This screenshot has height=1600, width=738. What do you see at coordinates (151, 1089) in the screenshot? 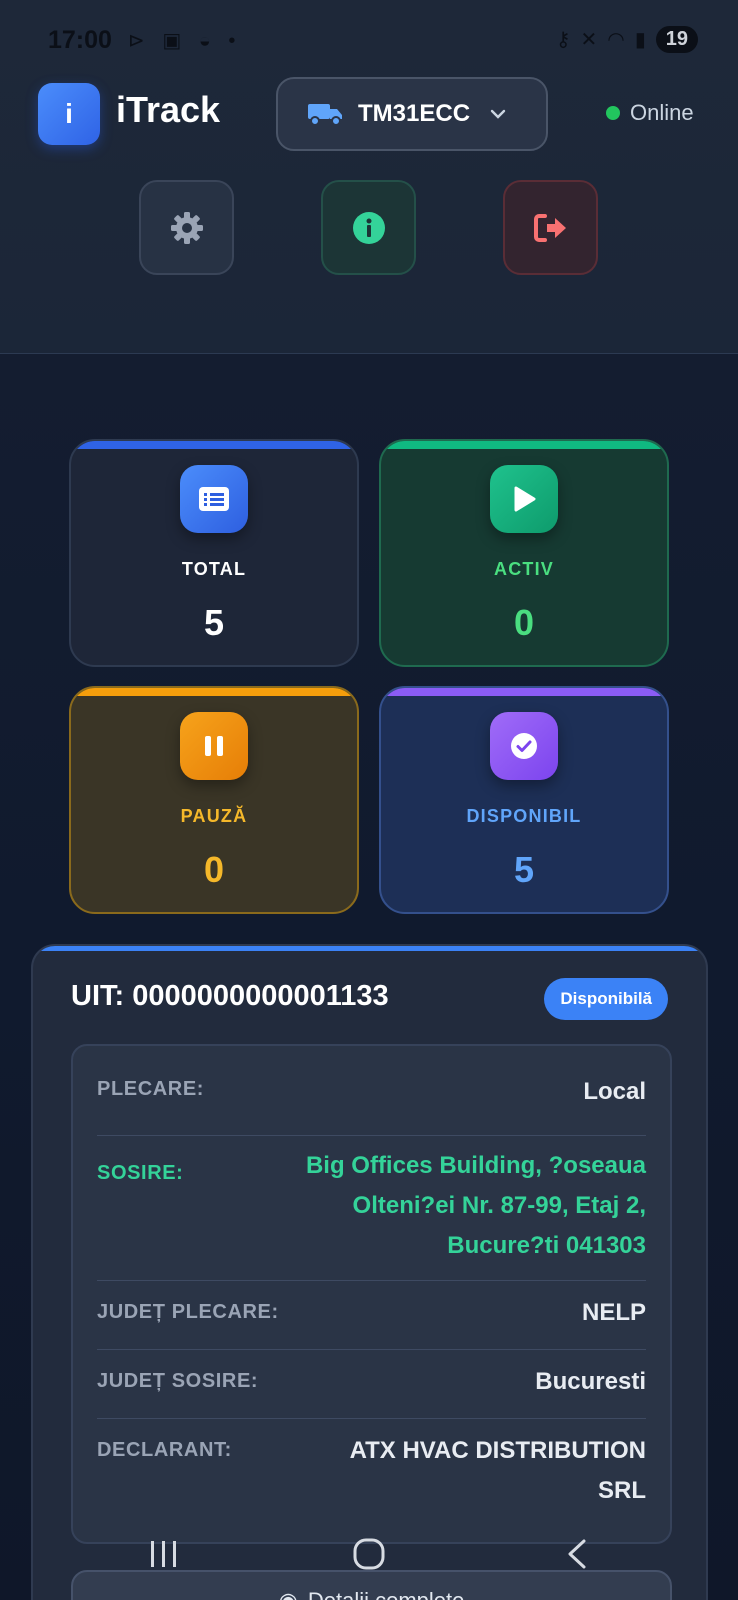
I see `detail-label: PLECARE:` at bounding box center [151, 1089].